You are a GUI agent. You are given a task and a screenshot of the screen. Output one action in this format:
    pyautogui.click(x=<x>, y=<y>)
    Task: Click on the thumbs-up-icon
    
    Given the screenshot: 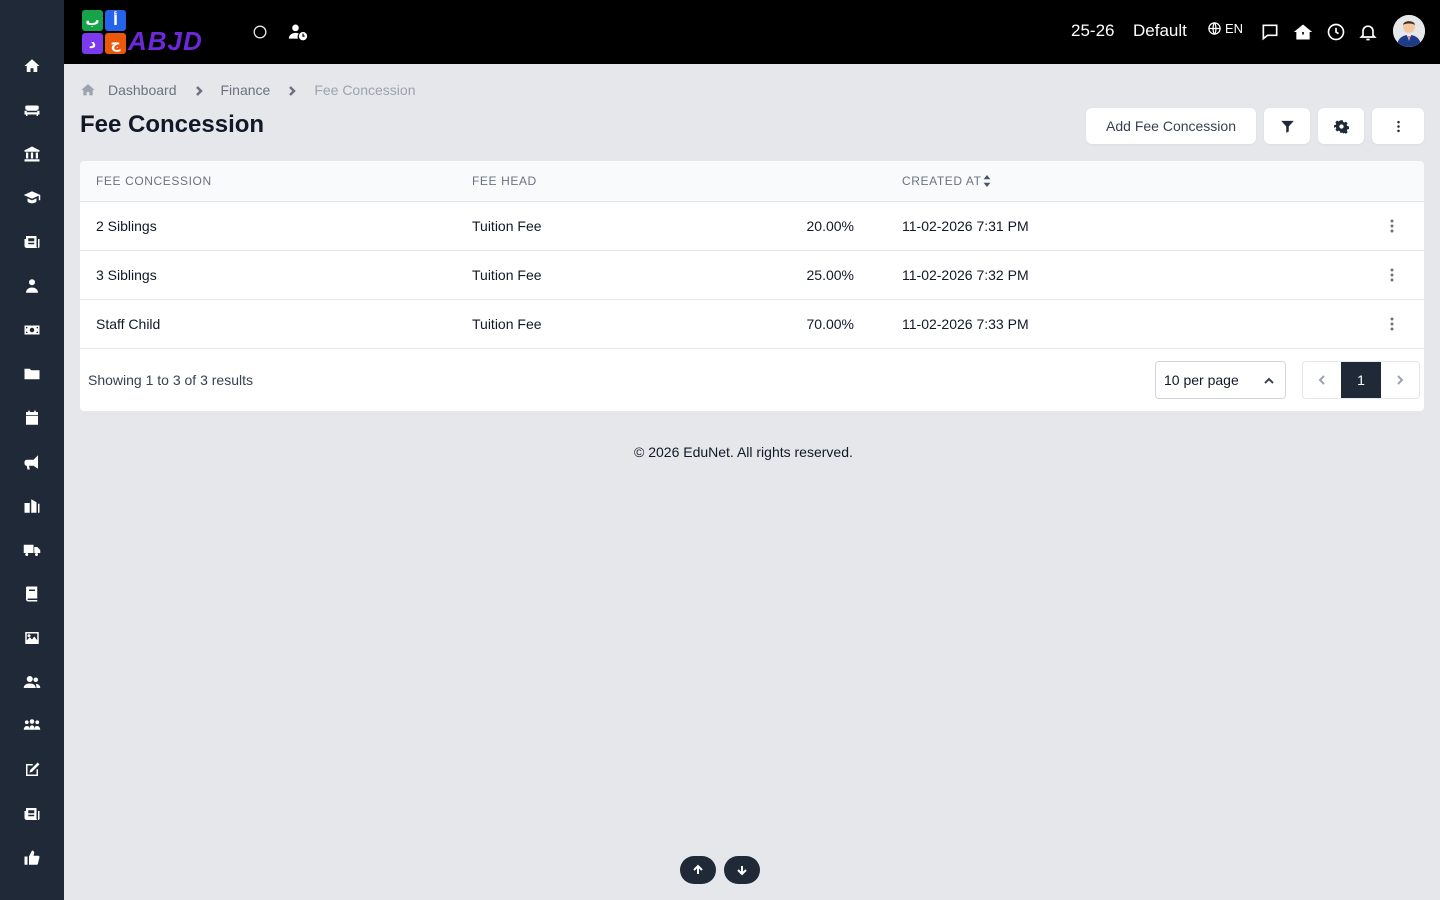 What is the action you would take?
    pyautogui.click(x=32, y=857)
    